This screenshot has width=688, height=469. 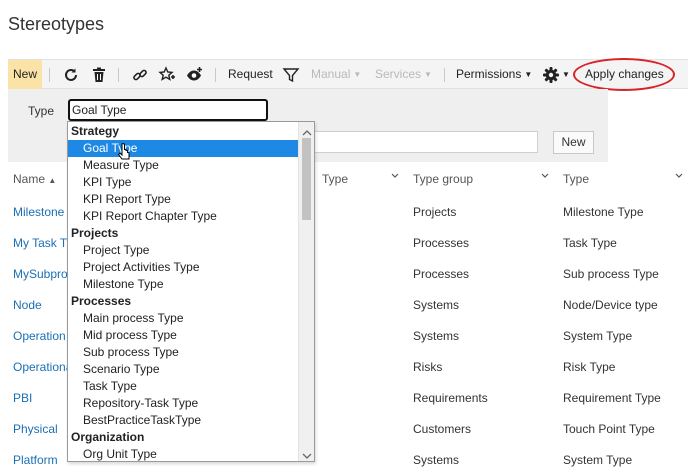 I want to click on dropdown-option: Measure Type, so click(x=183, y=165).